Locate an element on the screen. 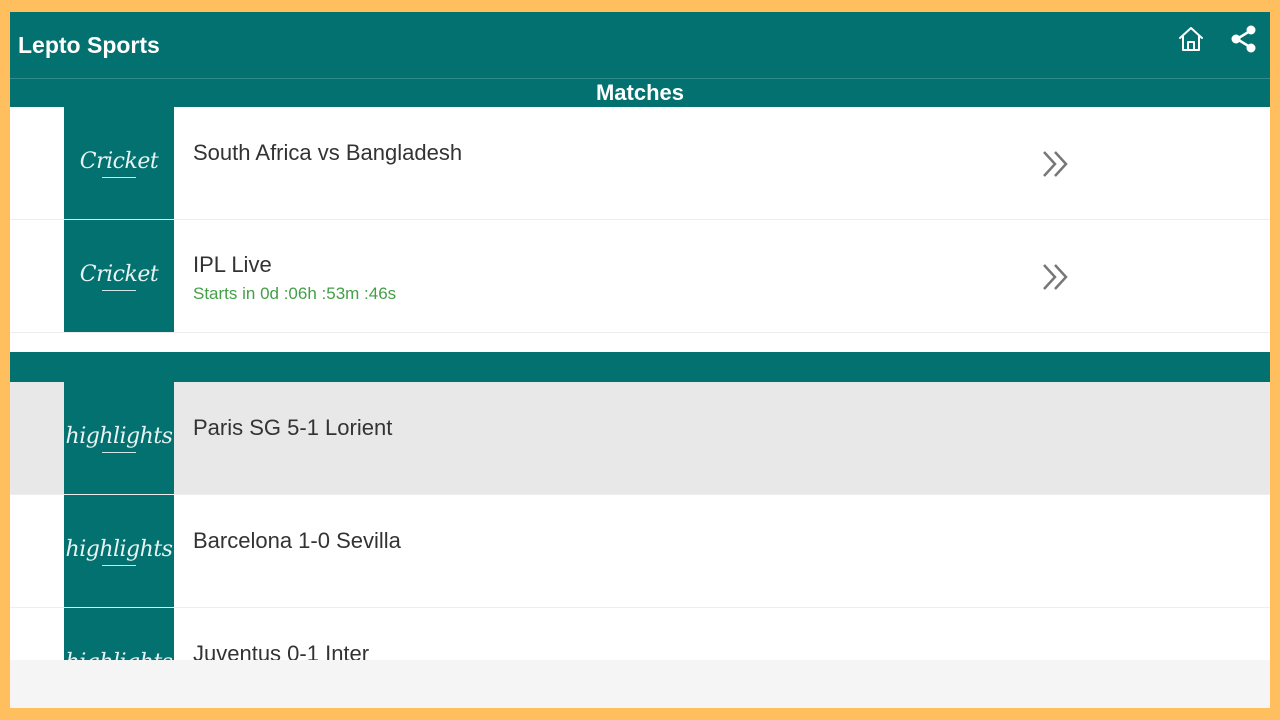 The image size is (1280, 720). match-countdown: Starts in 0d :06h :53m :46s is located at coordinates (295, 293).